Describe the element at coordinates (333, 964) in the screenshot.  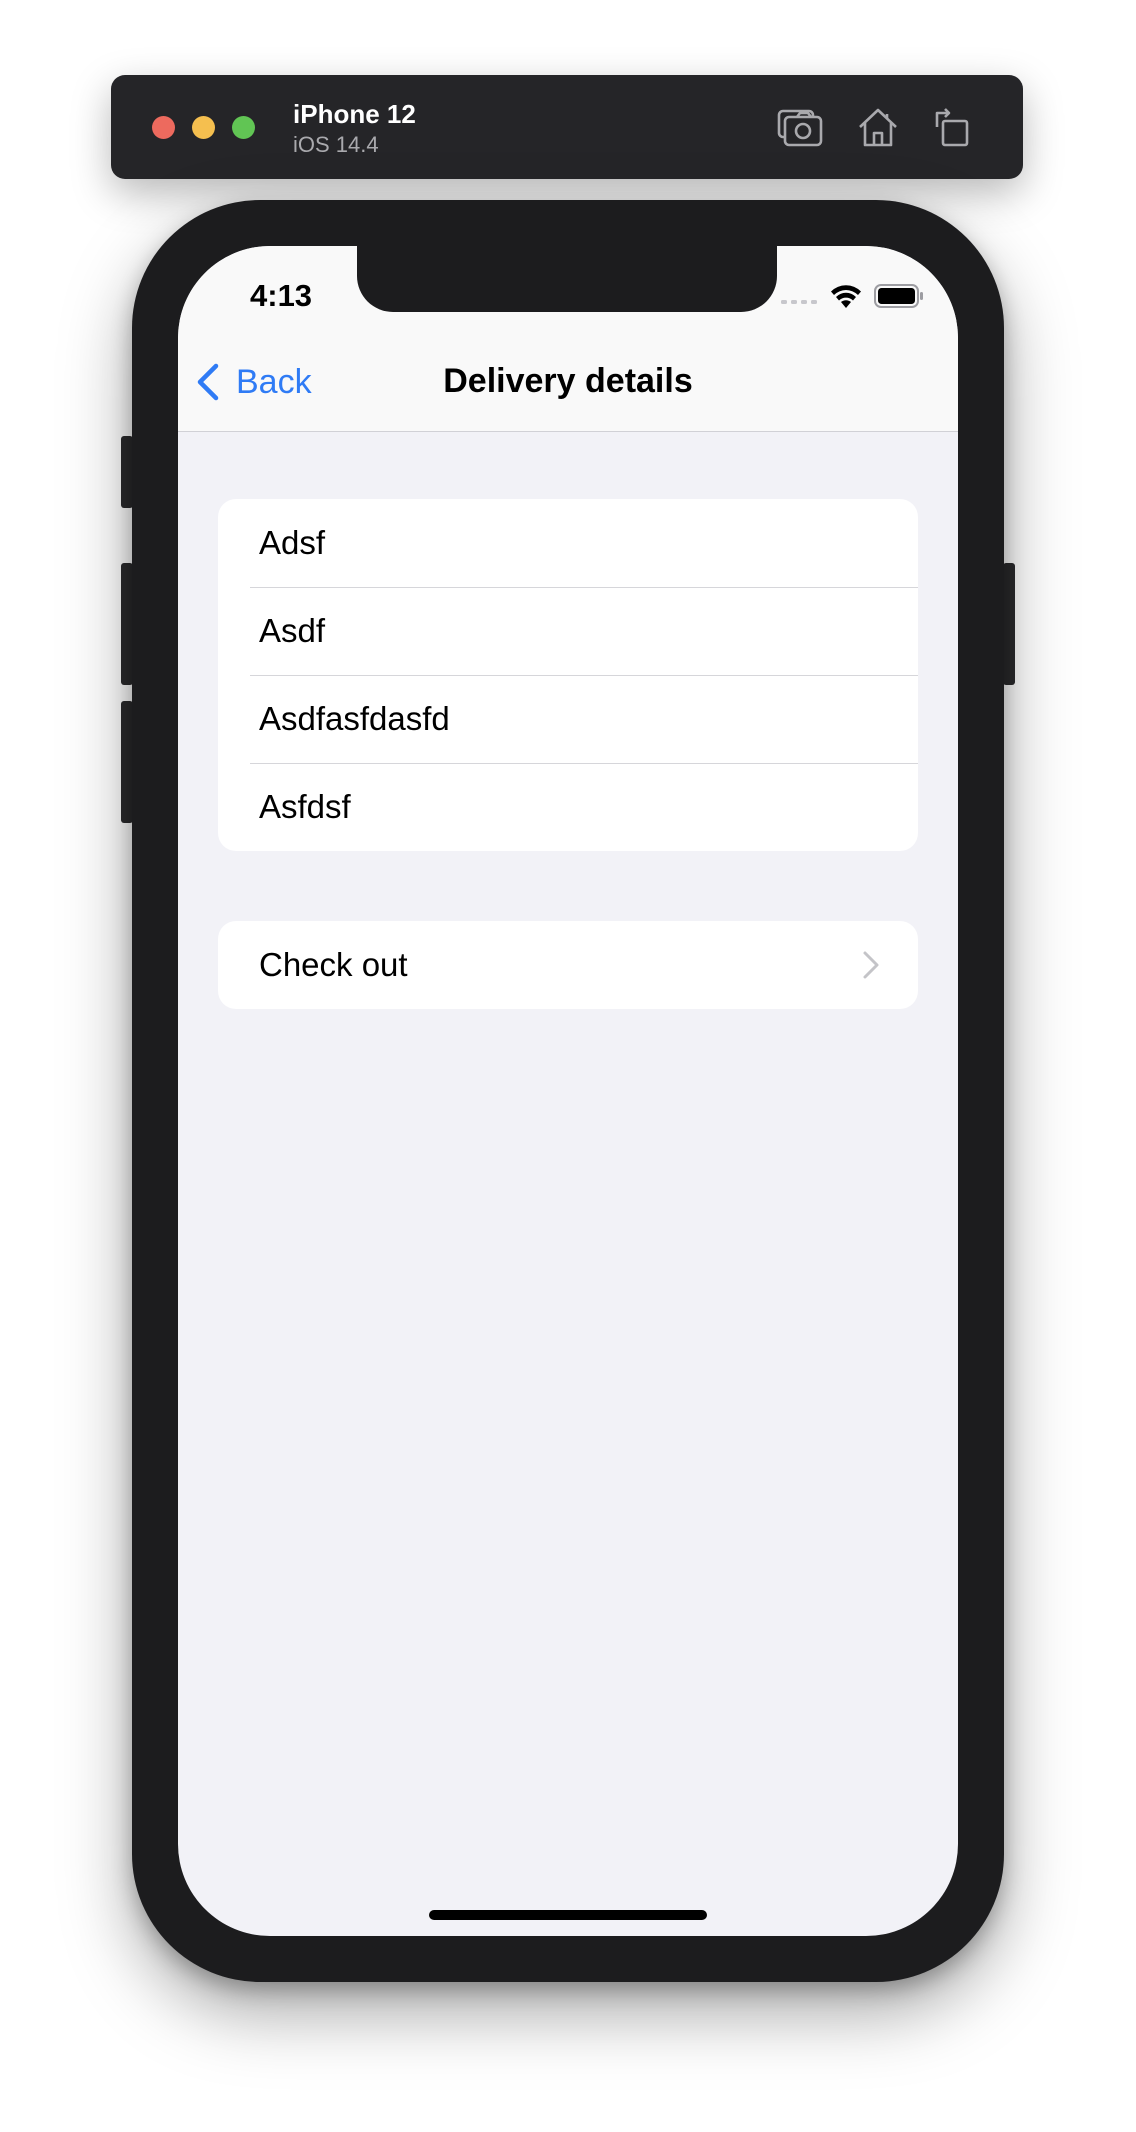
I see `check-out-label: Check out` at that location.